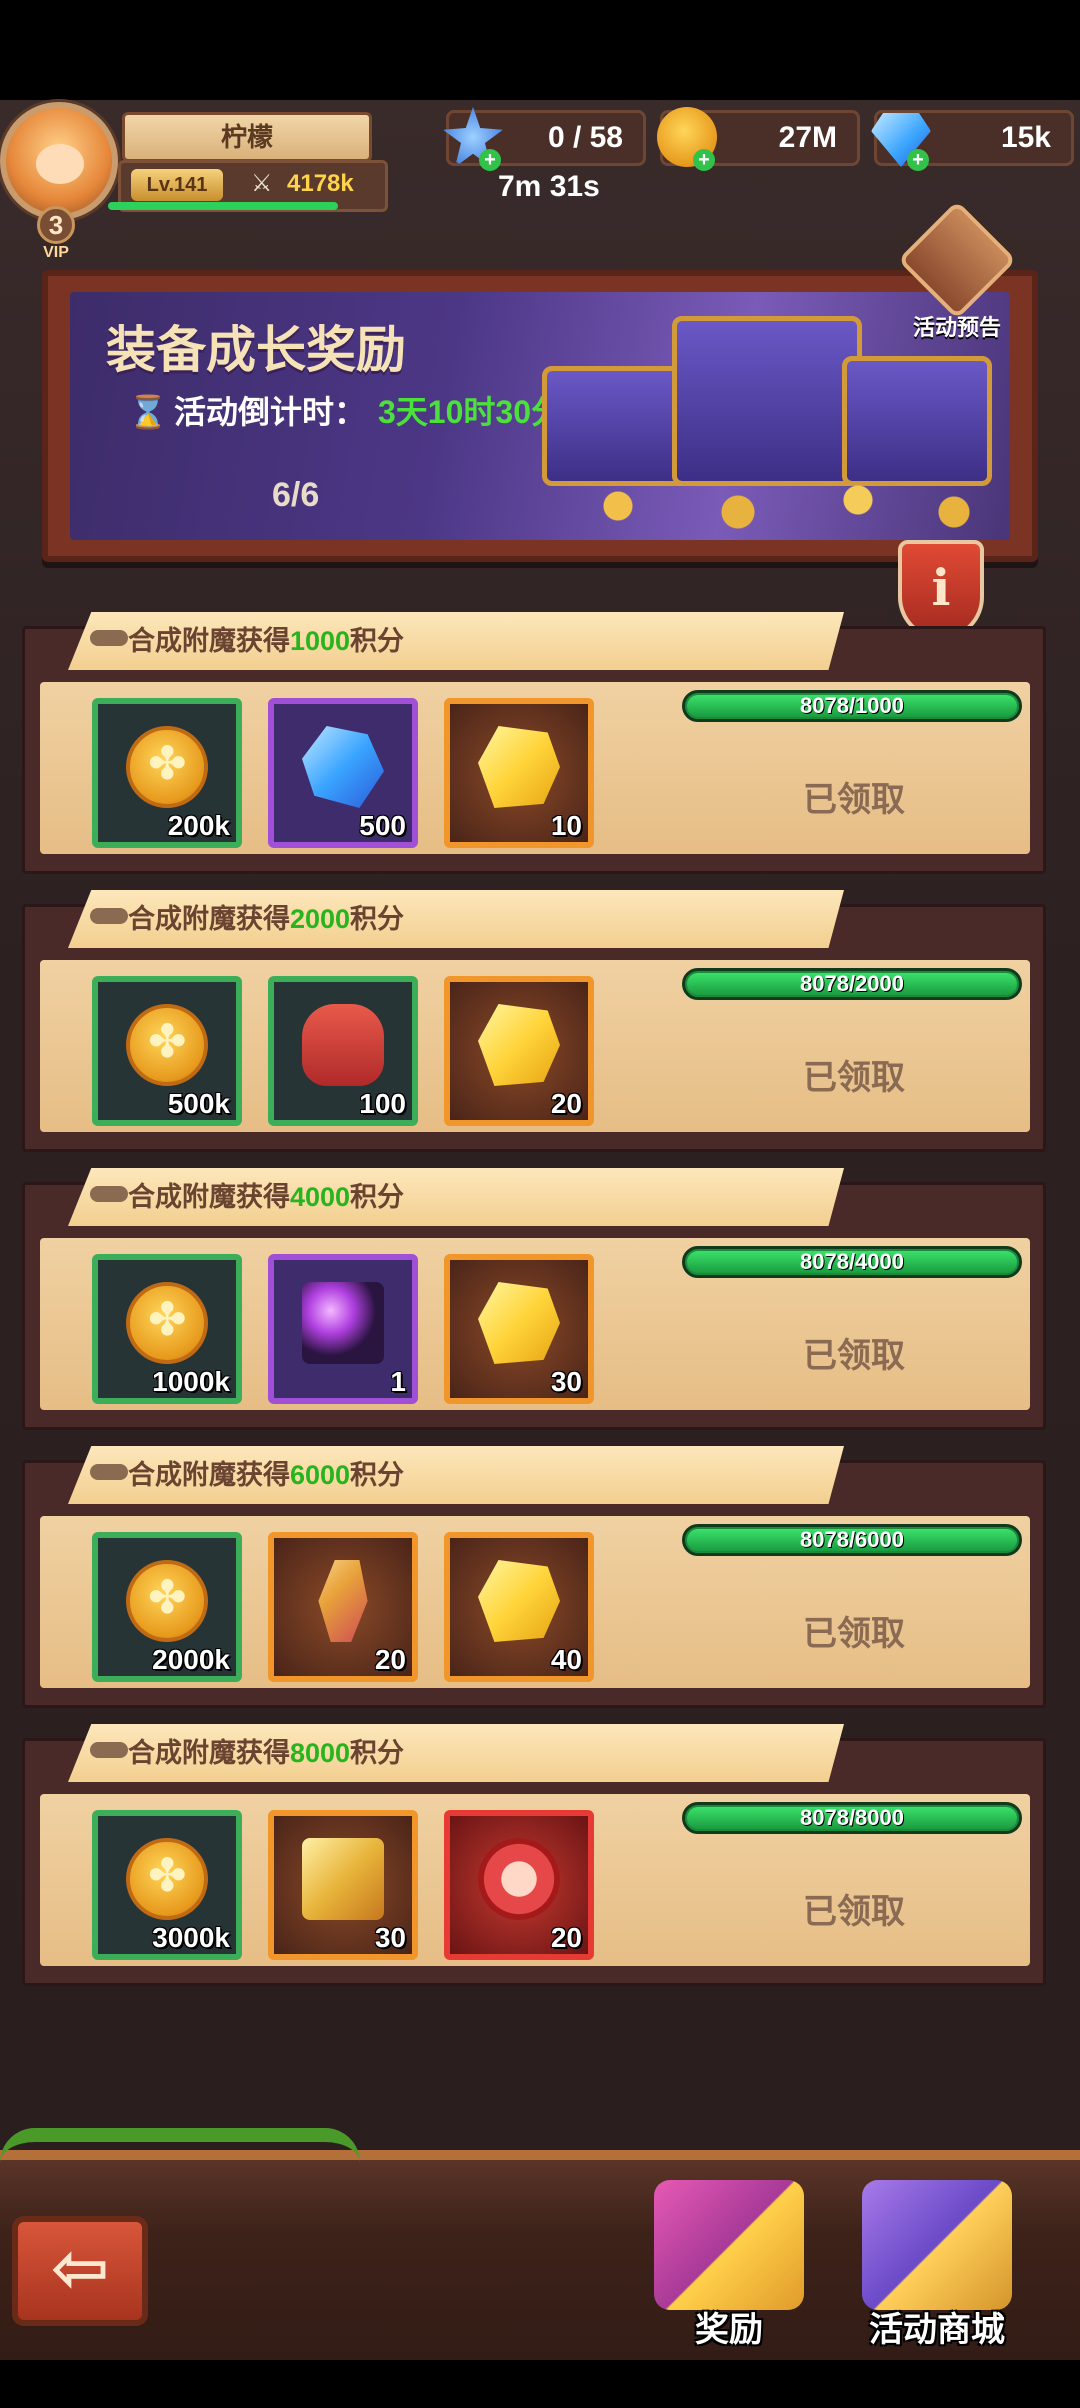 The width and height of the screenshot is (1080, 2408). I want to click on reward-item-quantity: 2000k, so click(191, 1659).